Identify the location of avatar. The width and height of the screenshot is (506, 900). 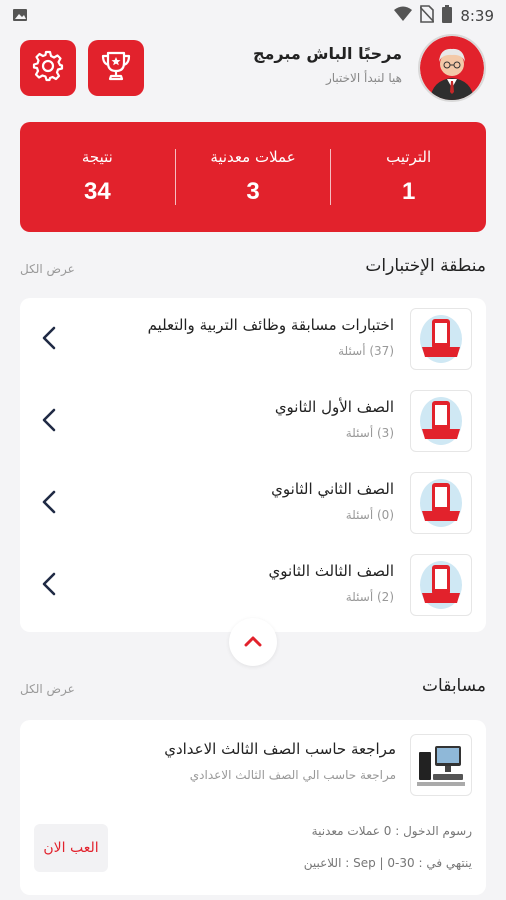
(452, 68).